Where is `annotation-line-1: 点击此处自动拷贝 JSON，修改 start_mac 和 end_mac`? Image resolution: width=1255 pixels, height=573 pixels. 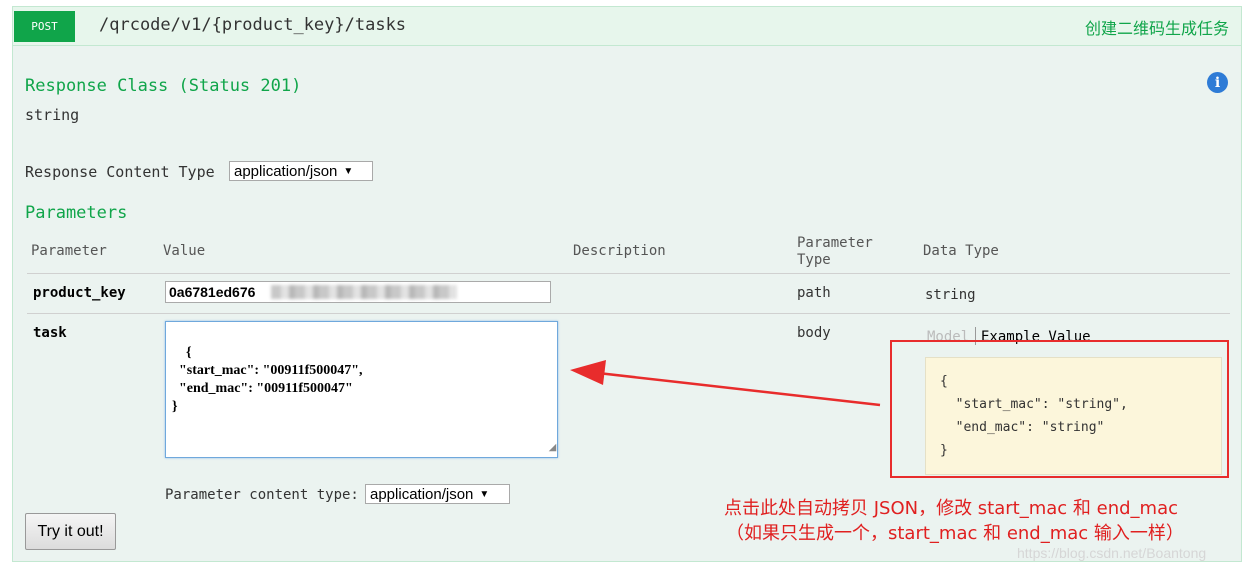 annotation-line-1: 点击此处自动拷贝 JSON，修改 start_mac 和 end_mac is located at coordinates (951, 508).